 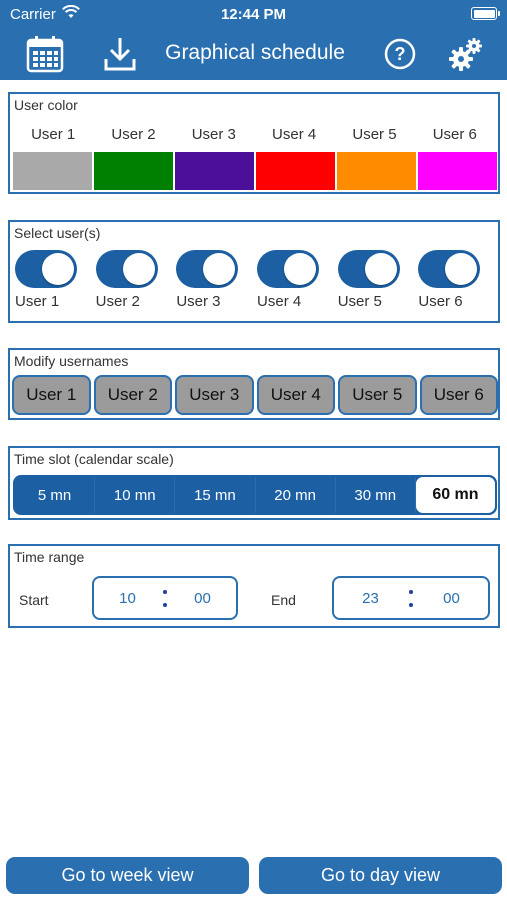 I want to click on user-6-toggle, so click(x=449, y=269).